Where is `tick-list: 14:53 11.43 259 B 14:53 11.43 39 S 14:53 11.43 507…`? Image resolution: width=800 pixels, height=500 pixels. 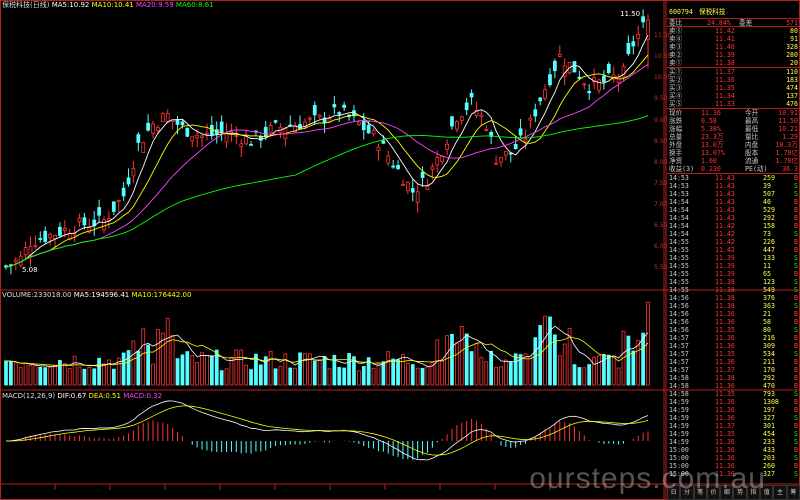
tick-list: 14:53 11.43 259 B 14:53 11.43 39 S 14:53 11.43 507… is located at coordinates (733, 325).